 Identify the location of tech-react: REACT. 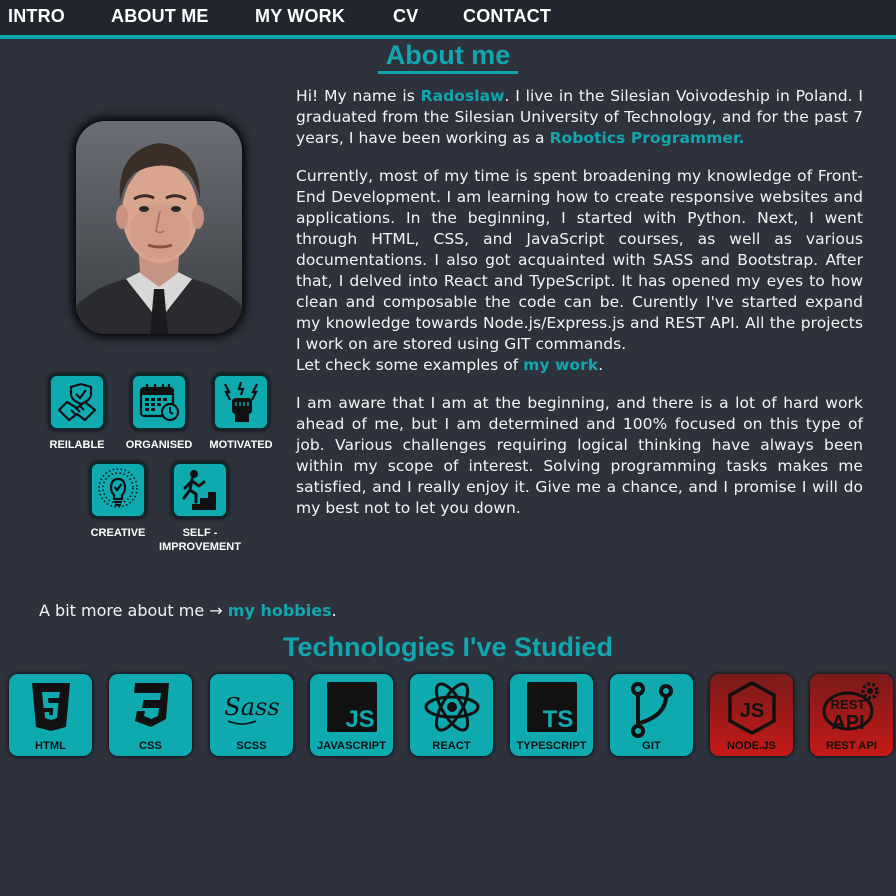
(451, 715).